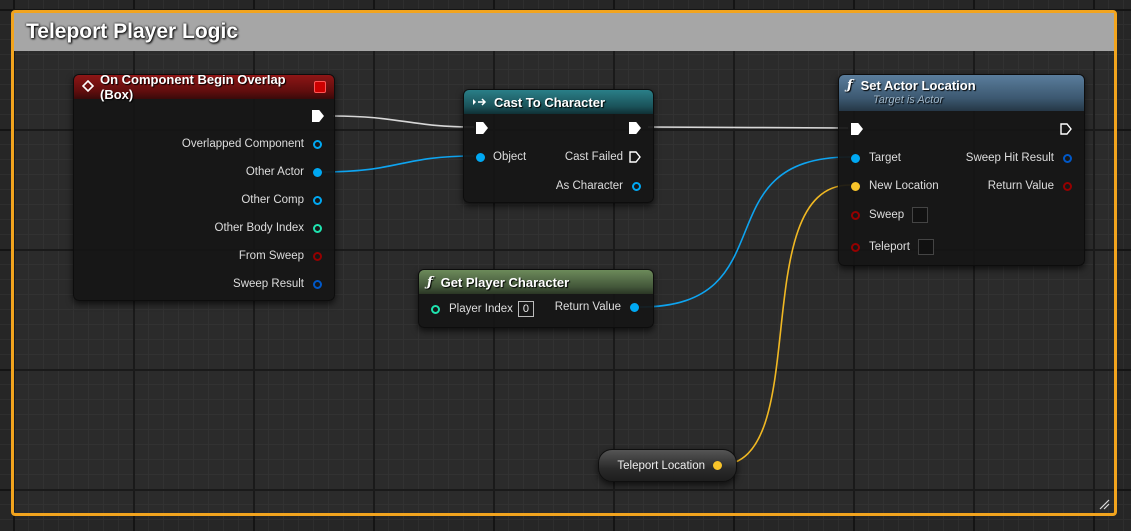 Image resolution: width=1131 pixels, height=531 pixels. I want to click on node-teleport-location-variable: Teleport Location, so click(667, 465).